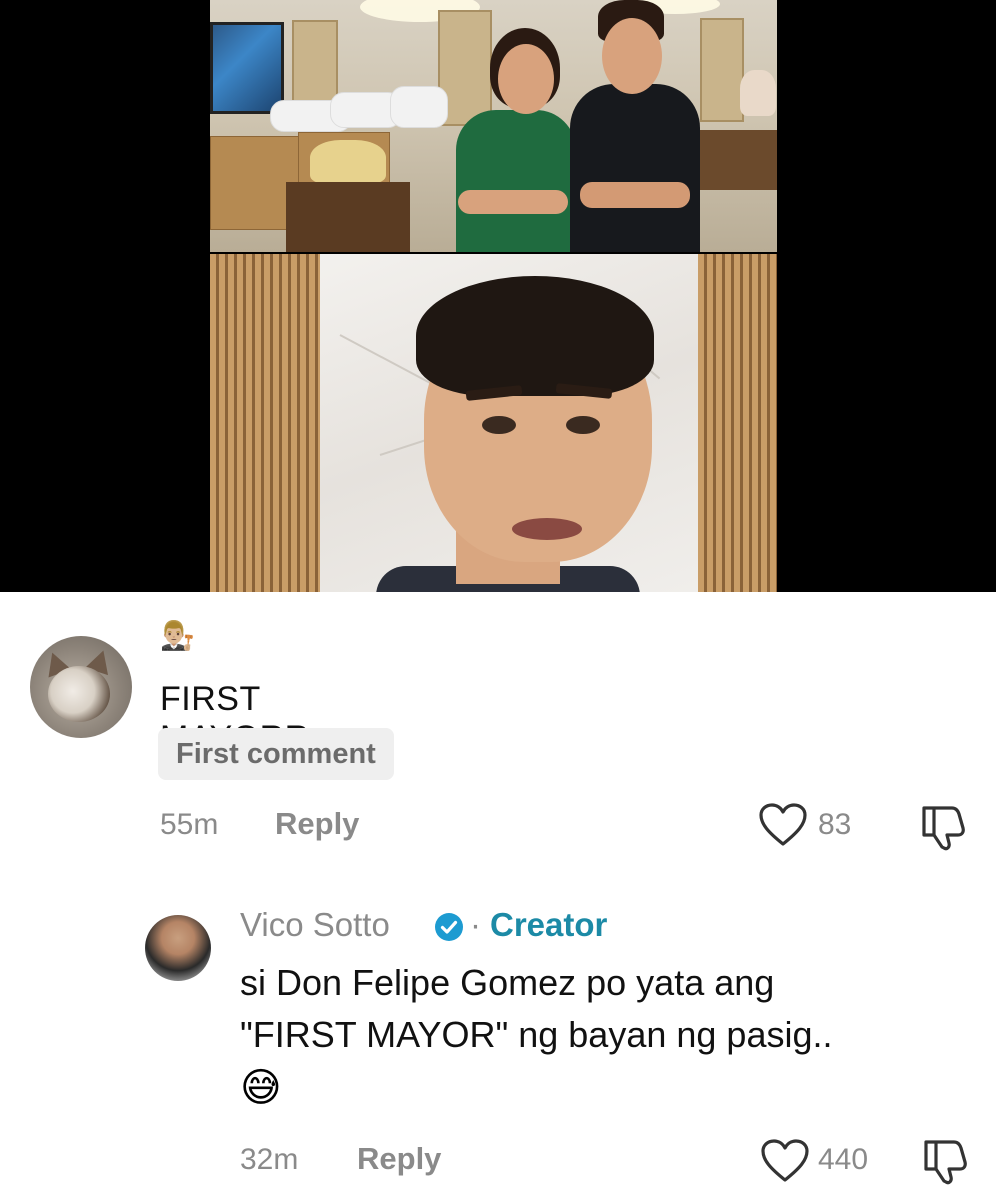 The image size is (996, 1200). Describe the element at coordinates (835, 824) in the screenshot. I see `like-count: 83` at that location.